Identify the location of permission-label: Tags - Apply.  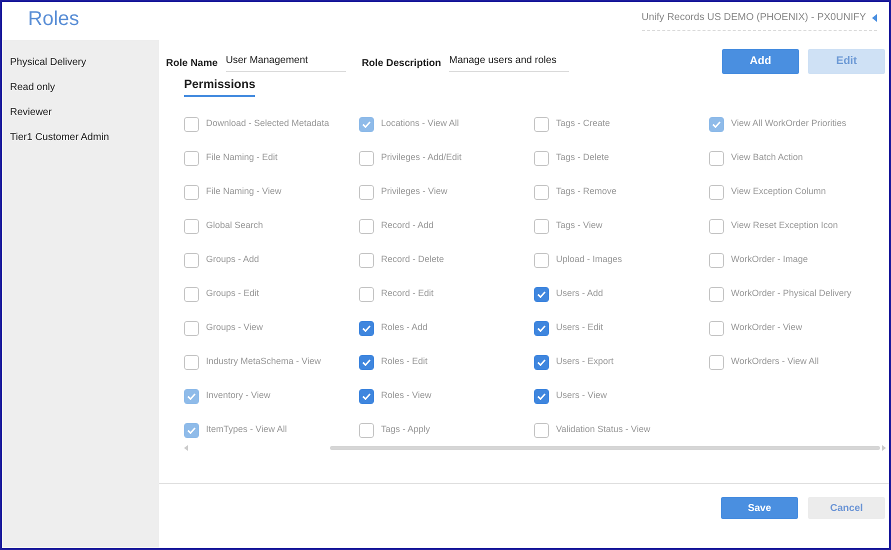
(405, 429).